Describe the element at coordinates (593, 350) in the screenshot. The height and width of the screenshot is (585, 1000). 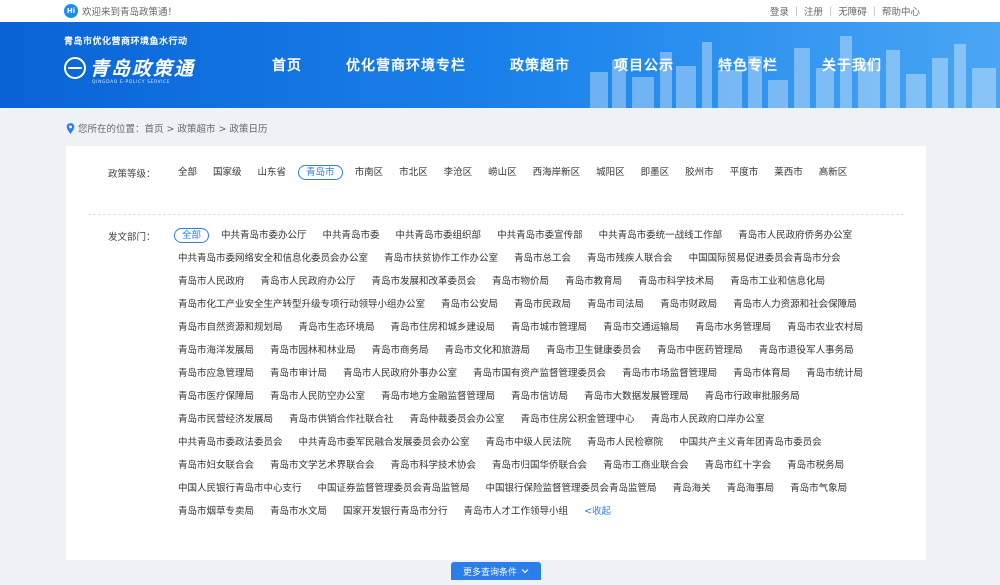
I see `department-tag: 青岛市卫生健康委员会` at that location.